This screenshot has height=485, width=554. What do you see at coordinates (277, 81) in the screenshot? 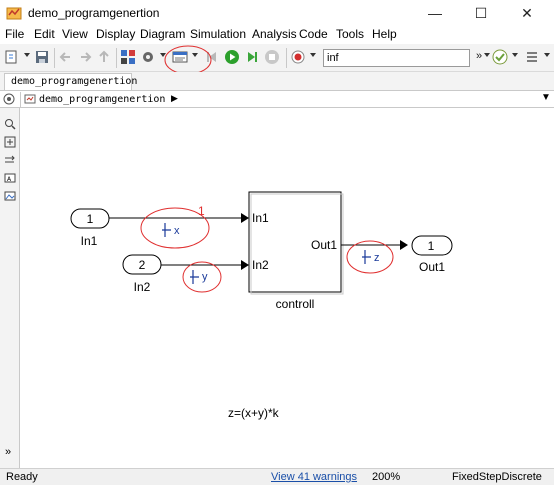
I see `model-tab-strip: demo_programgenertion` at bounding box center [277, 81].